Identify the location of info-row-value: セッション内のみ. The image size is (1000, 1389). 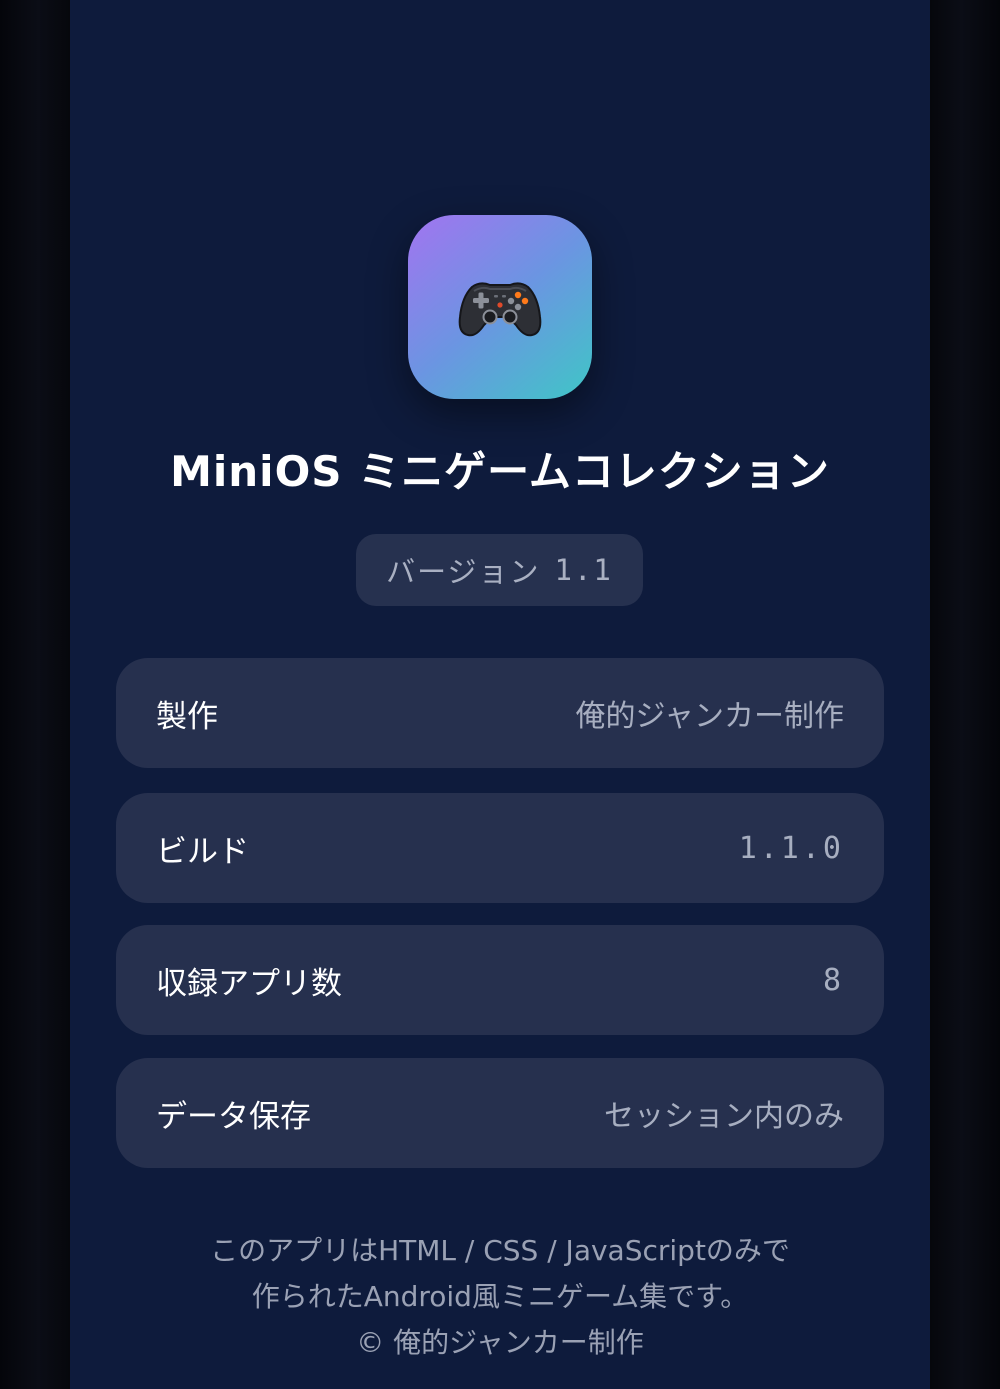
(724, 1116).